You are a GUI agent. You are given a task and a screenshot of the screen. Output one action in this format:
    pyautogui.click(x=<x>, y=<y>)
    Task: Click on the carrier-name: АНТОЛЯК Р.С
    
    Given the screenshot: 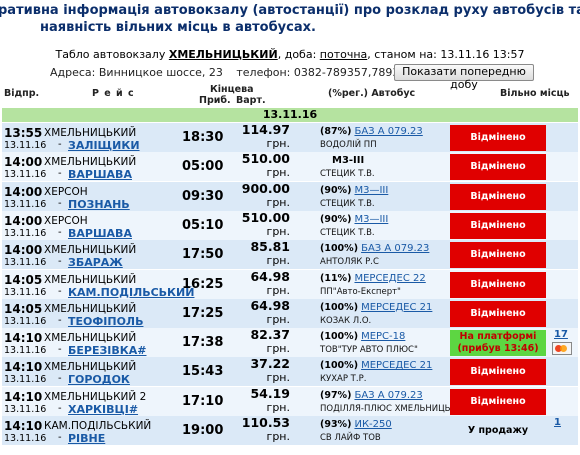 What is the action you would take?
    pyautogui.click(x=349, y=262)
    